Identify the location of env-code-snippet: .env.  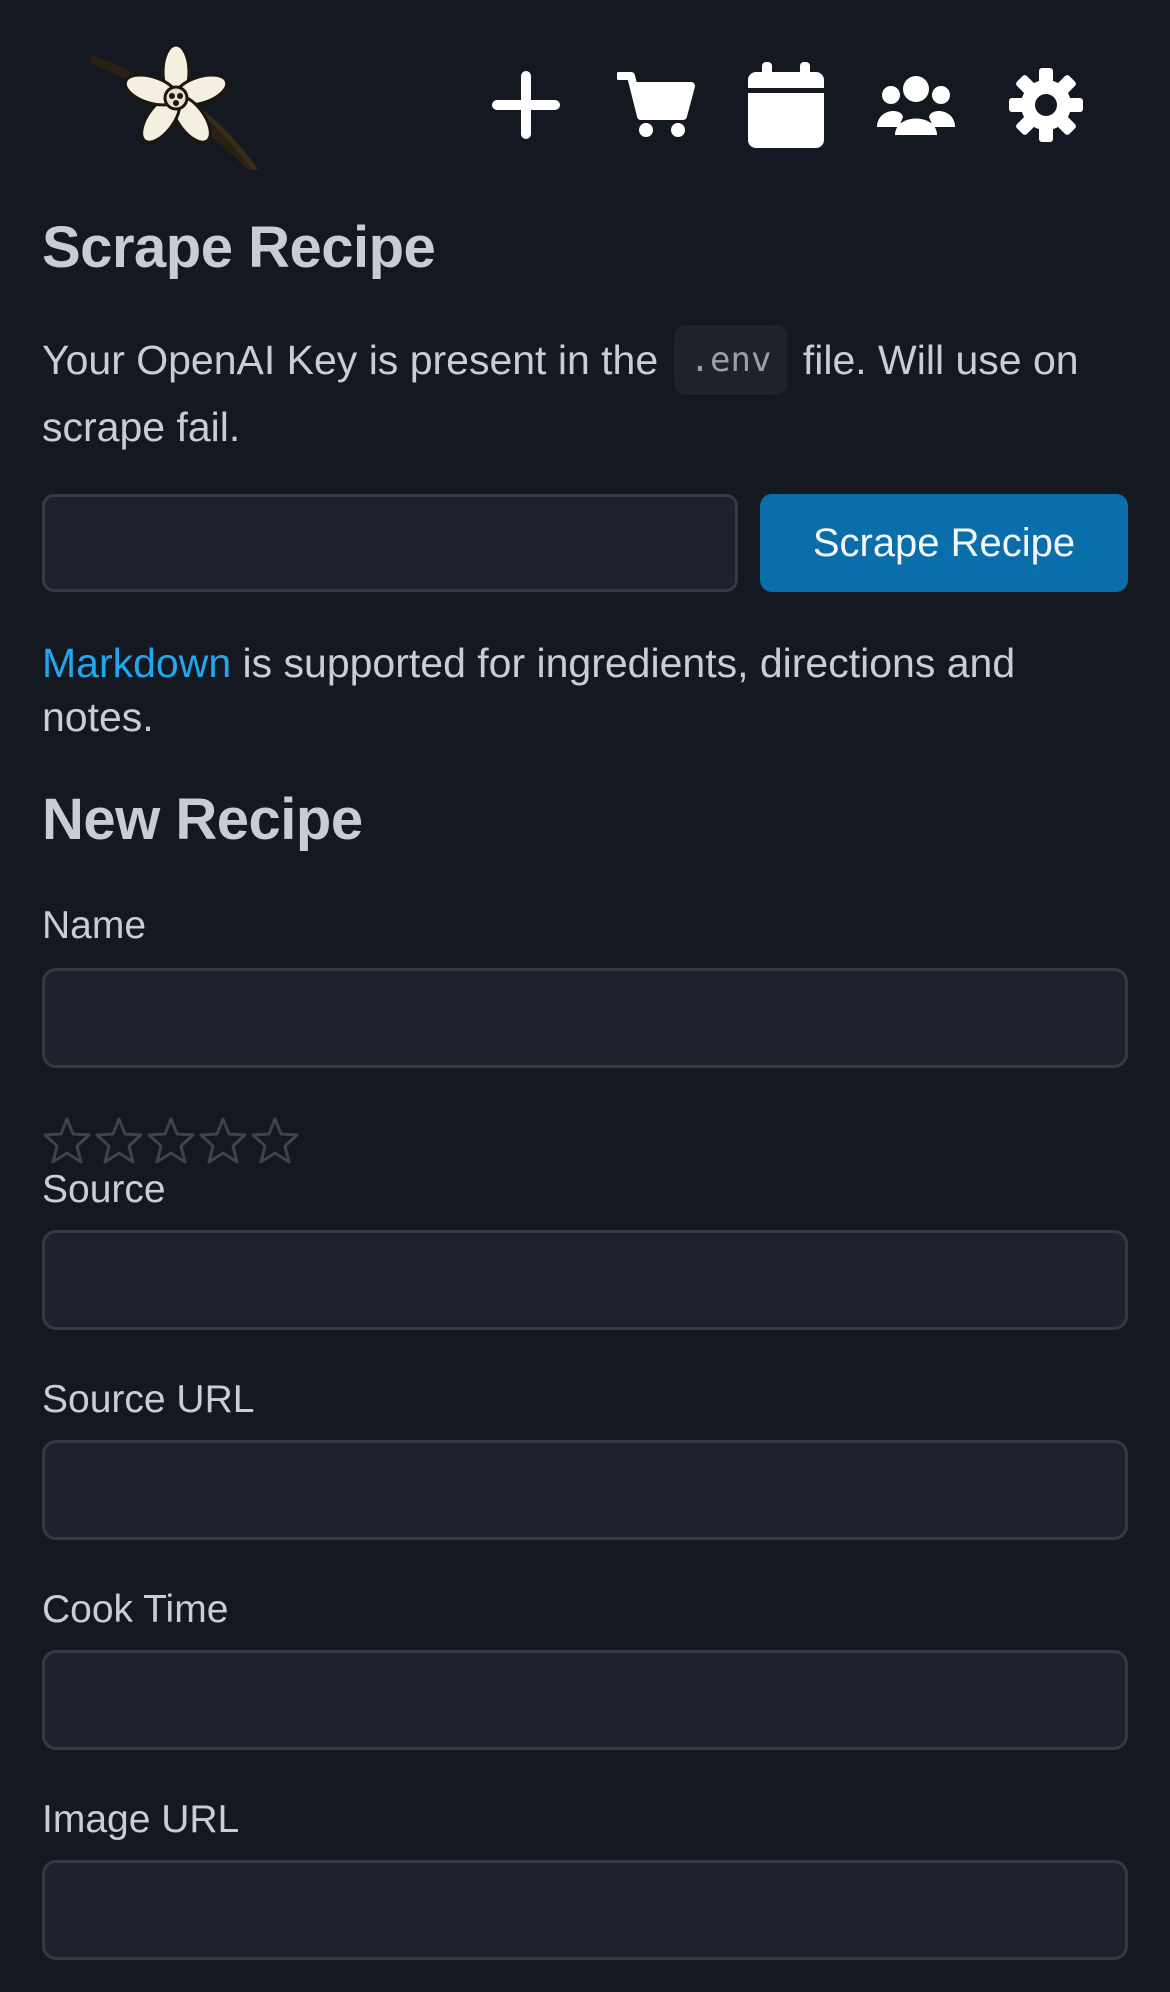
(730, 360).